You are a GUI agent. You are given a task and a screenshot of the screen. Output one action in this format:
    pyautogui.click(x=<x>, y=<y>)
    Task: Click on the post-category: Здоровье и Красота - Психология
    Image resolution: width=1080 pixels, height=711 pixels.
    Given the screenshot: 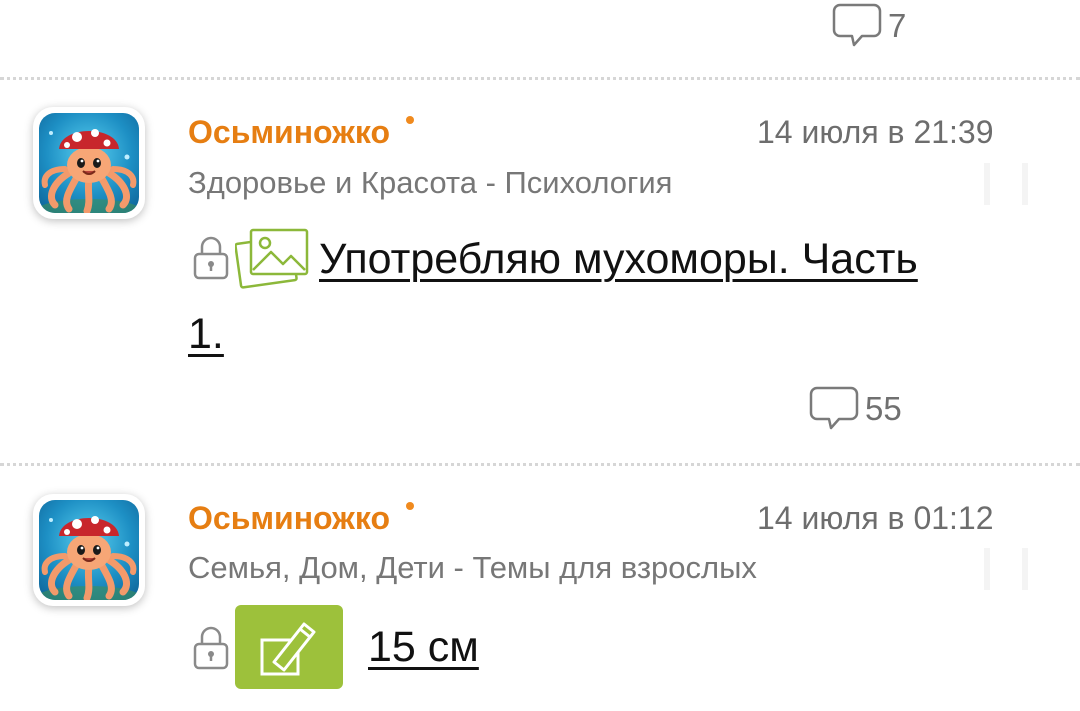 What is the action you would take?
    pyautogui.click(x=430, y=182)
    